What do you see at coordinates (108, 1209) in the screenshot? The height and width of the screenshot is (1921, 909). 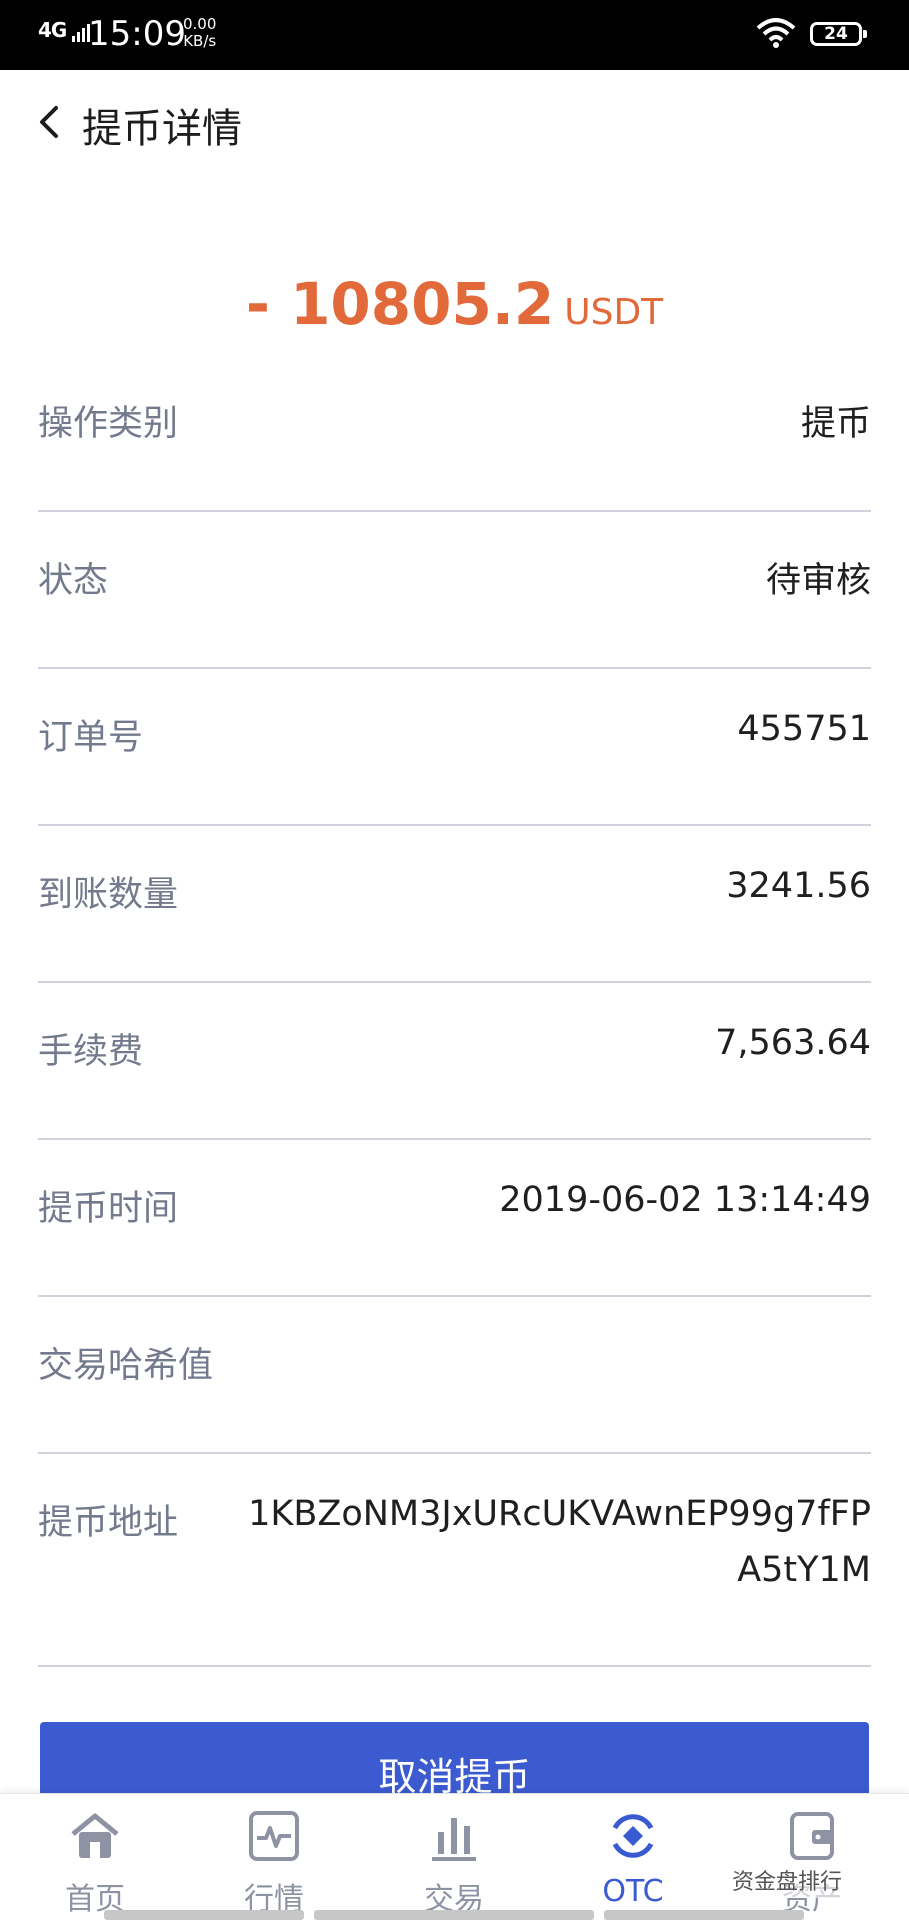 I see `row-label: 提币时间` at bounding box center [108, 1209].